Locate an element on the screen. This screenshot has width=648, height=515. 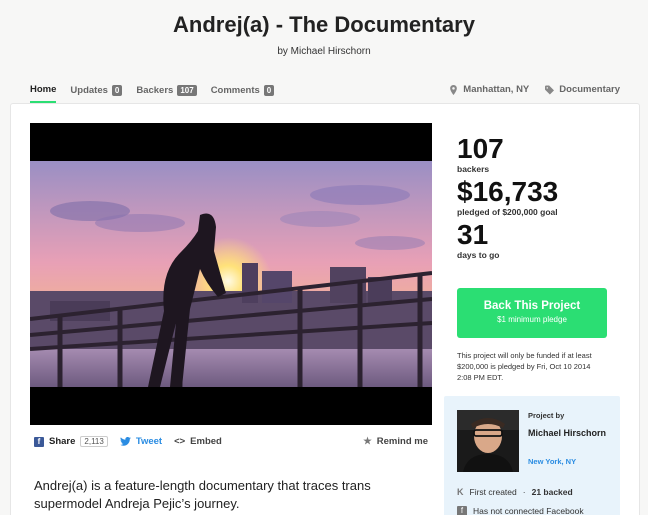
share-bar: f Share 2,113 Tweet <> Embed ★ Remind me is located at coordinates (231, 441).